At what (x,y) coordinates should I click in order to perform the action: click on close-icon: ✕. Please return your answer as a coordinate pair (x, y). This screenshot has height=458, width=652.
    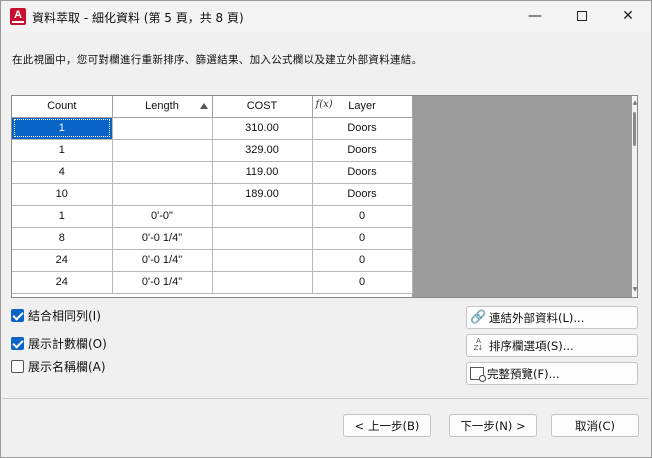
    Looking at the image, I should click on (628, 16).